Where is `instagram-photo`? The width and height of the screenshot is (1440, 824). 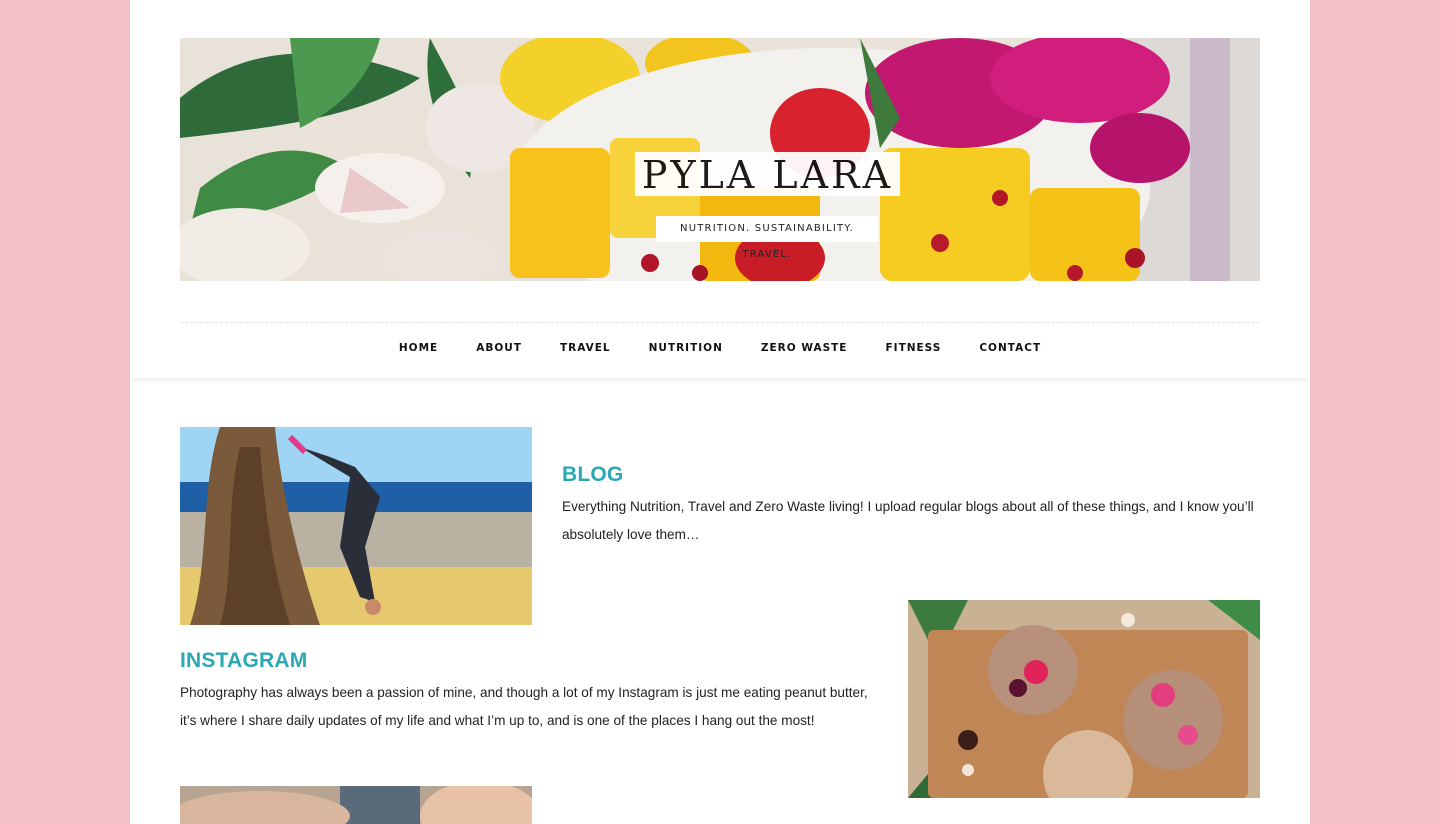 instagram-photo is located at coordinates (1084, 699).